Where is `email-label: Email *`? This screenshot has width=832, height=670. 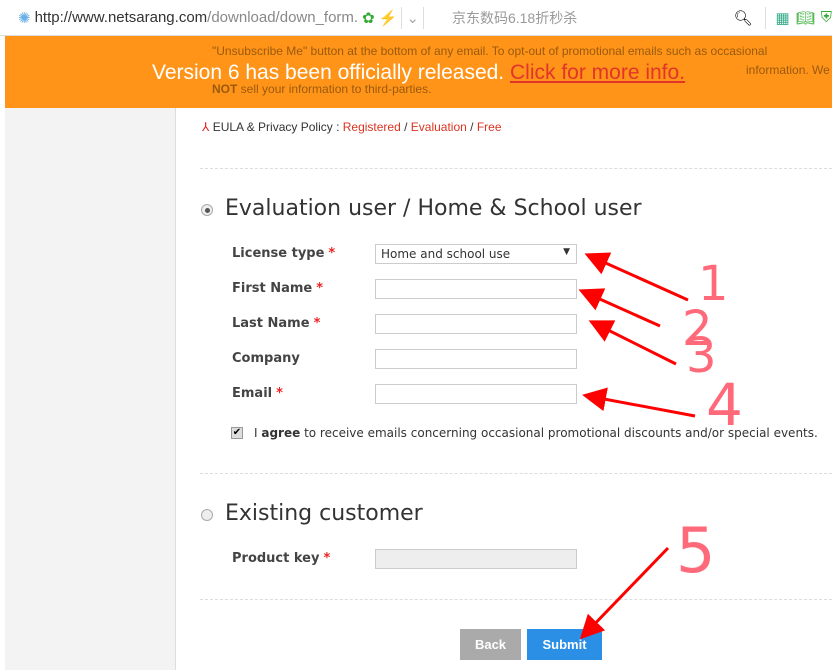 email-label: Email * is located at coordinates (257, 393).